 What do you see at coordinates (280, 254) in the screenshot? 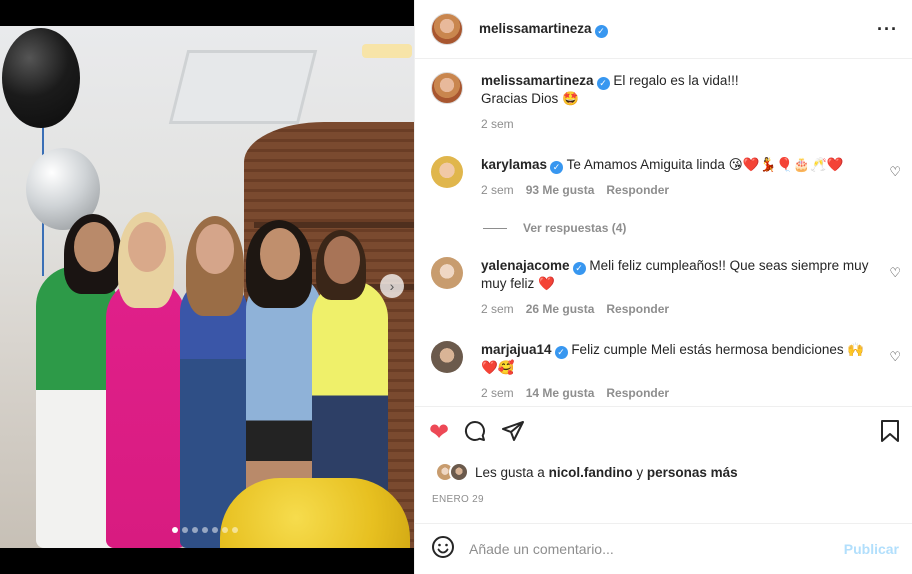
I see `person-4-face` at bounding box center [280, 254].